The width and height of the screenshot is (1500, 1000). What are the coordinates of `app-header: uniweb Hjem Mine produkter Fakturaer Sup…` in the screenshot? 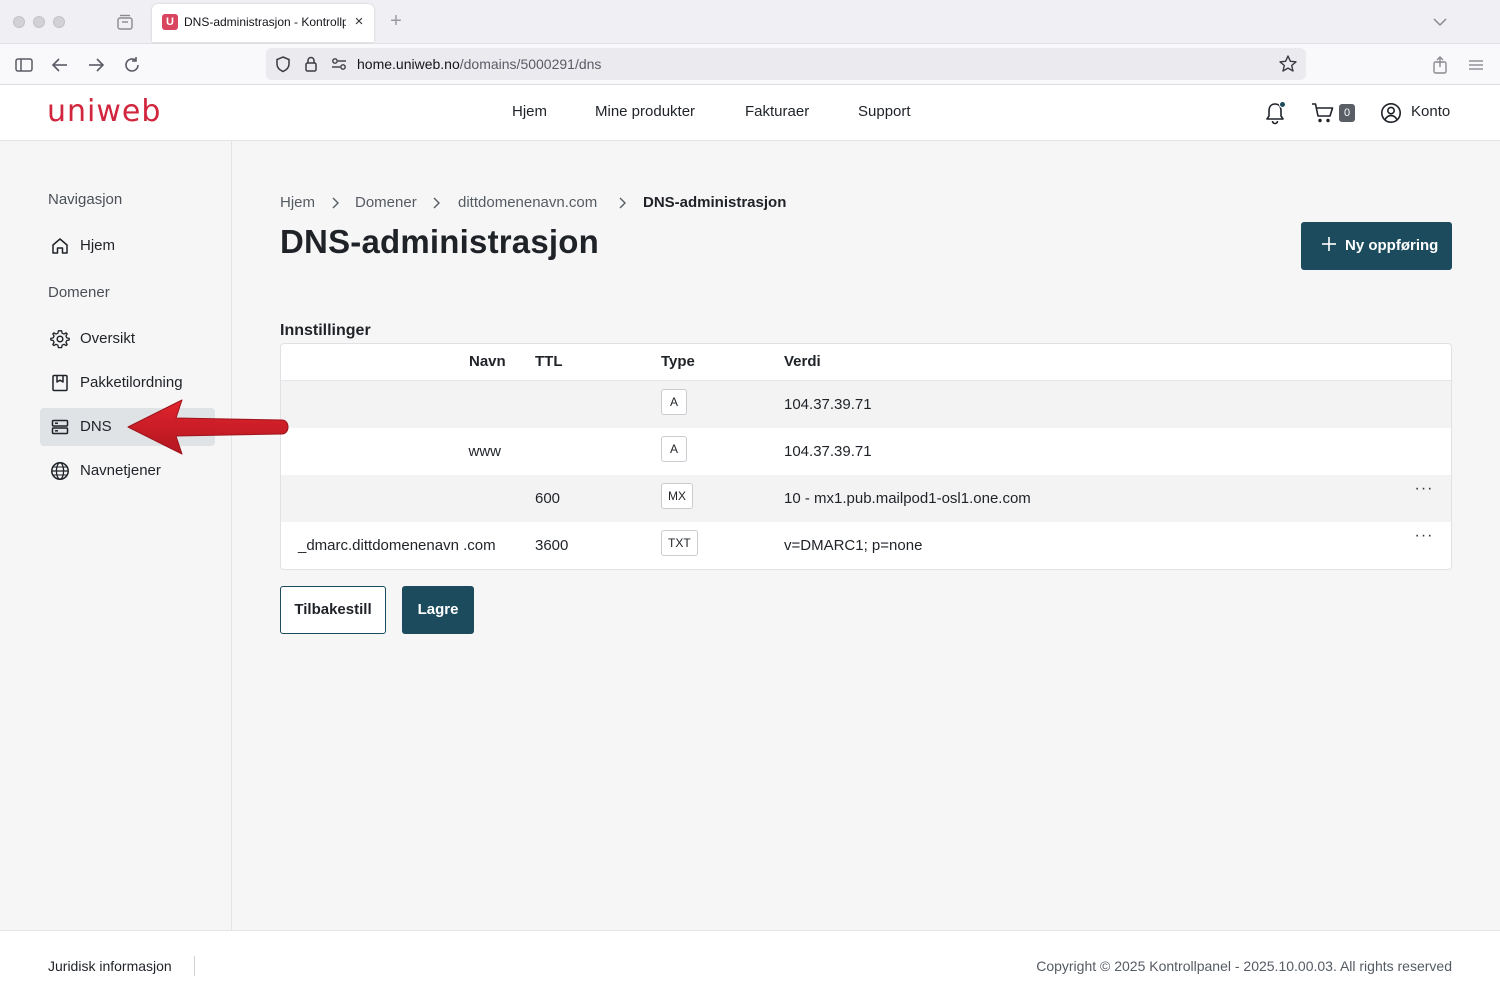 It's located at (750, 113).